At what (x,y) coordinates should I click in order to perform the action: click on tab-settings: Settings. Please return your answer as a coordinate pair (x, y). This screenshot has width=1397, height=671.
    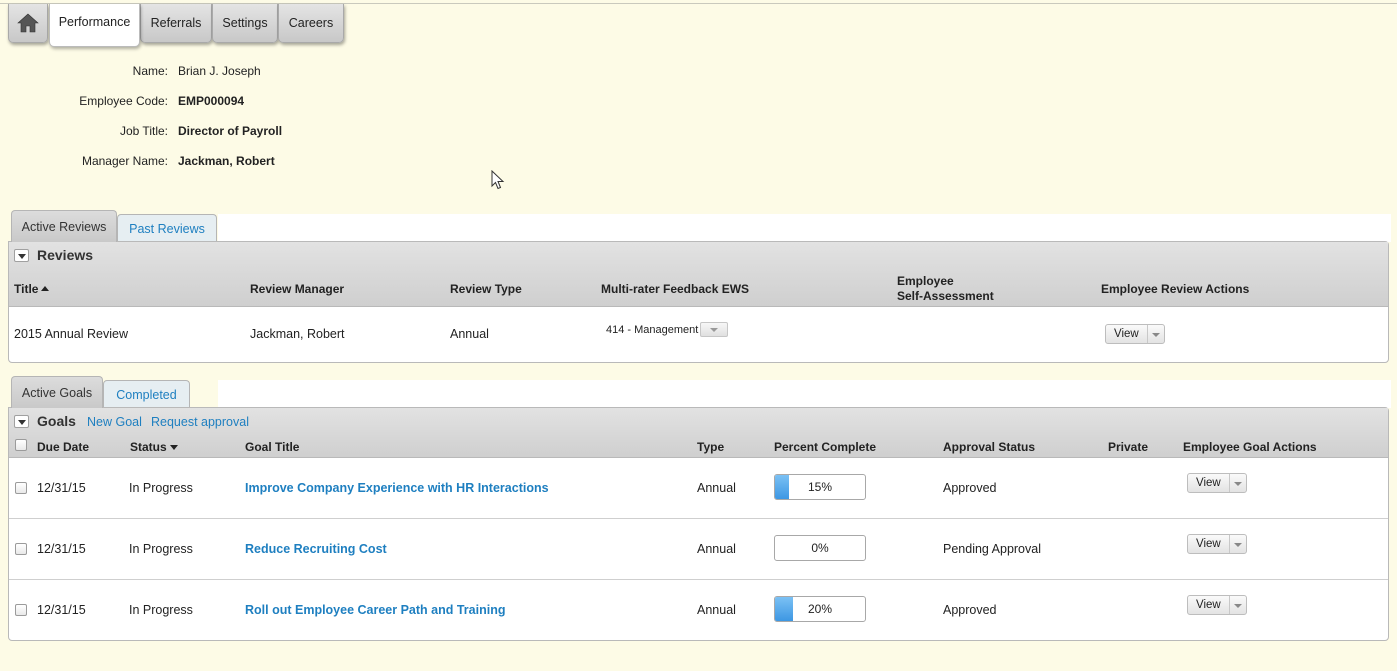
    Looking at the image, I should click on (245, 23).